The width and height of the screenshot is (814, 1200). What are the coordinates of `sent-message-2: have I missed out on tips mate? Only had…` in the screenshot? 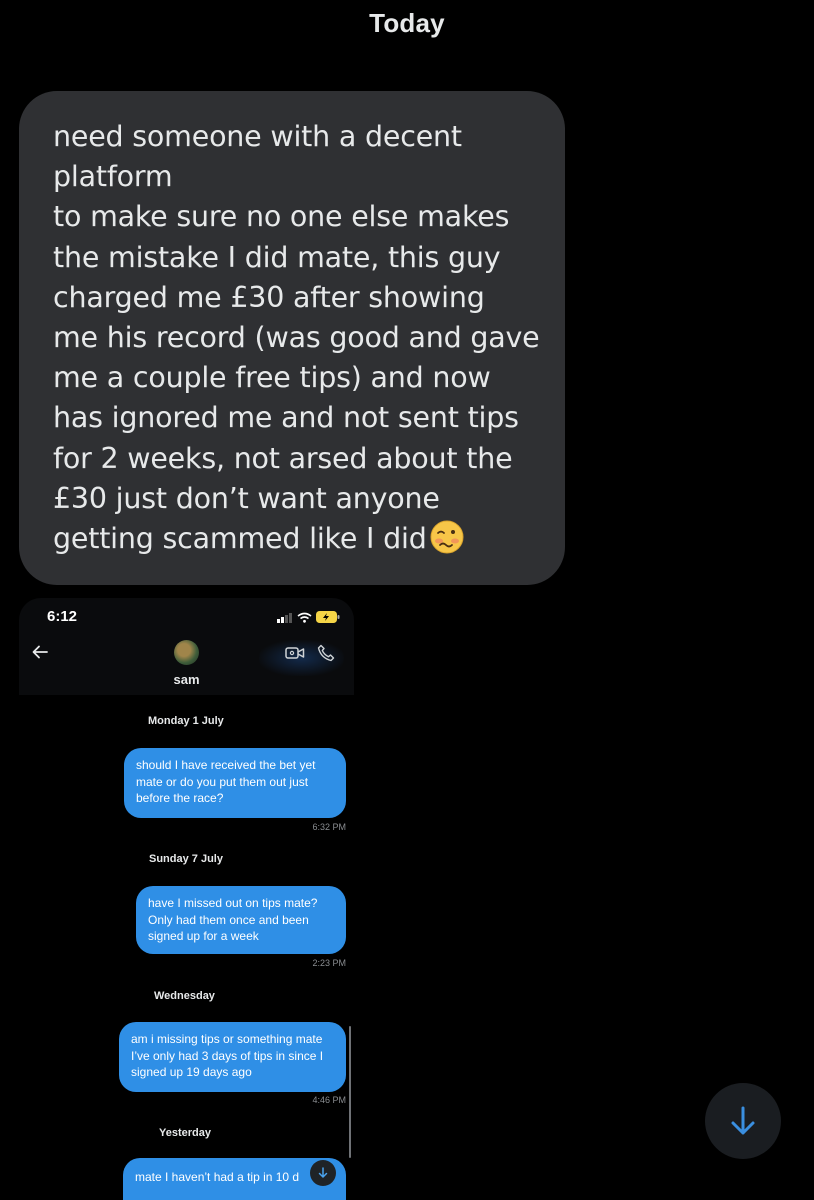 It's located at (241, 920).